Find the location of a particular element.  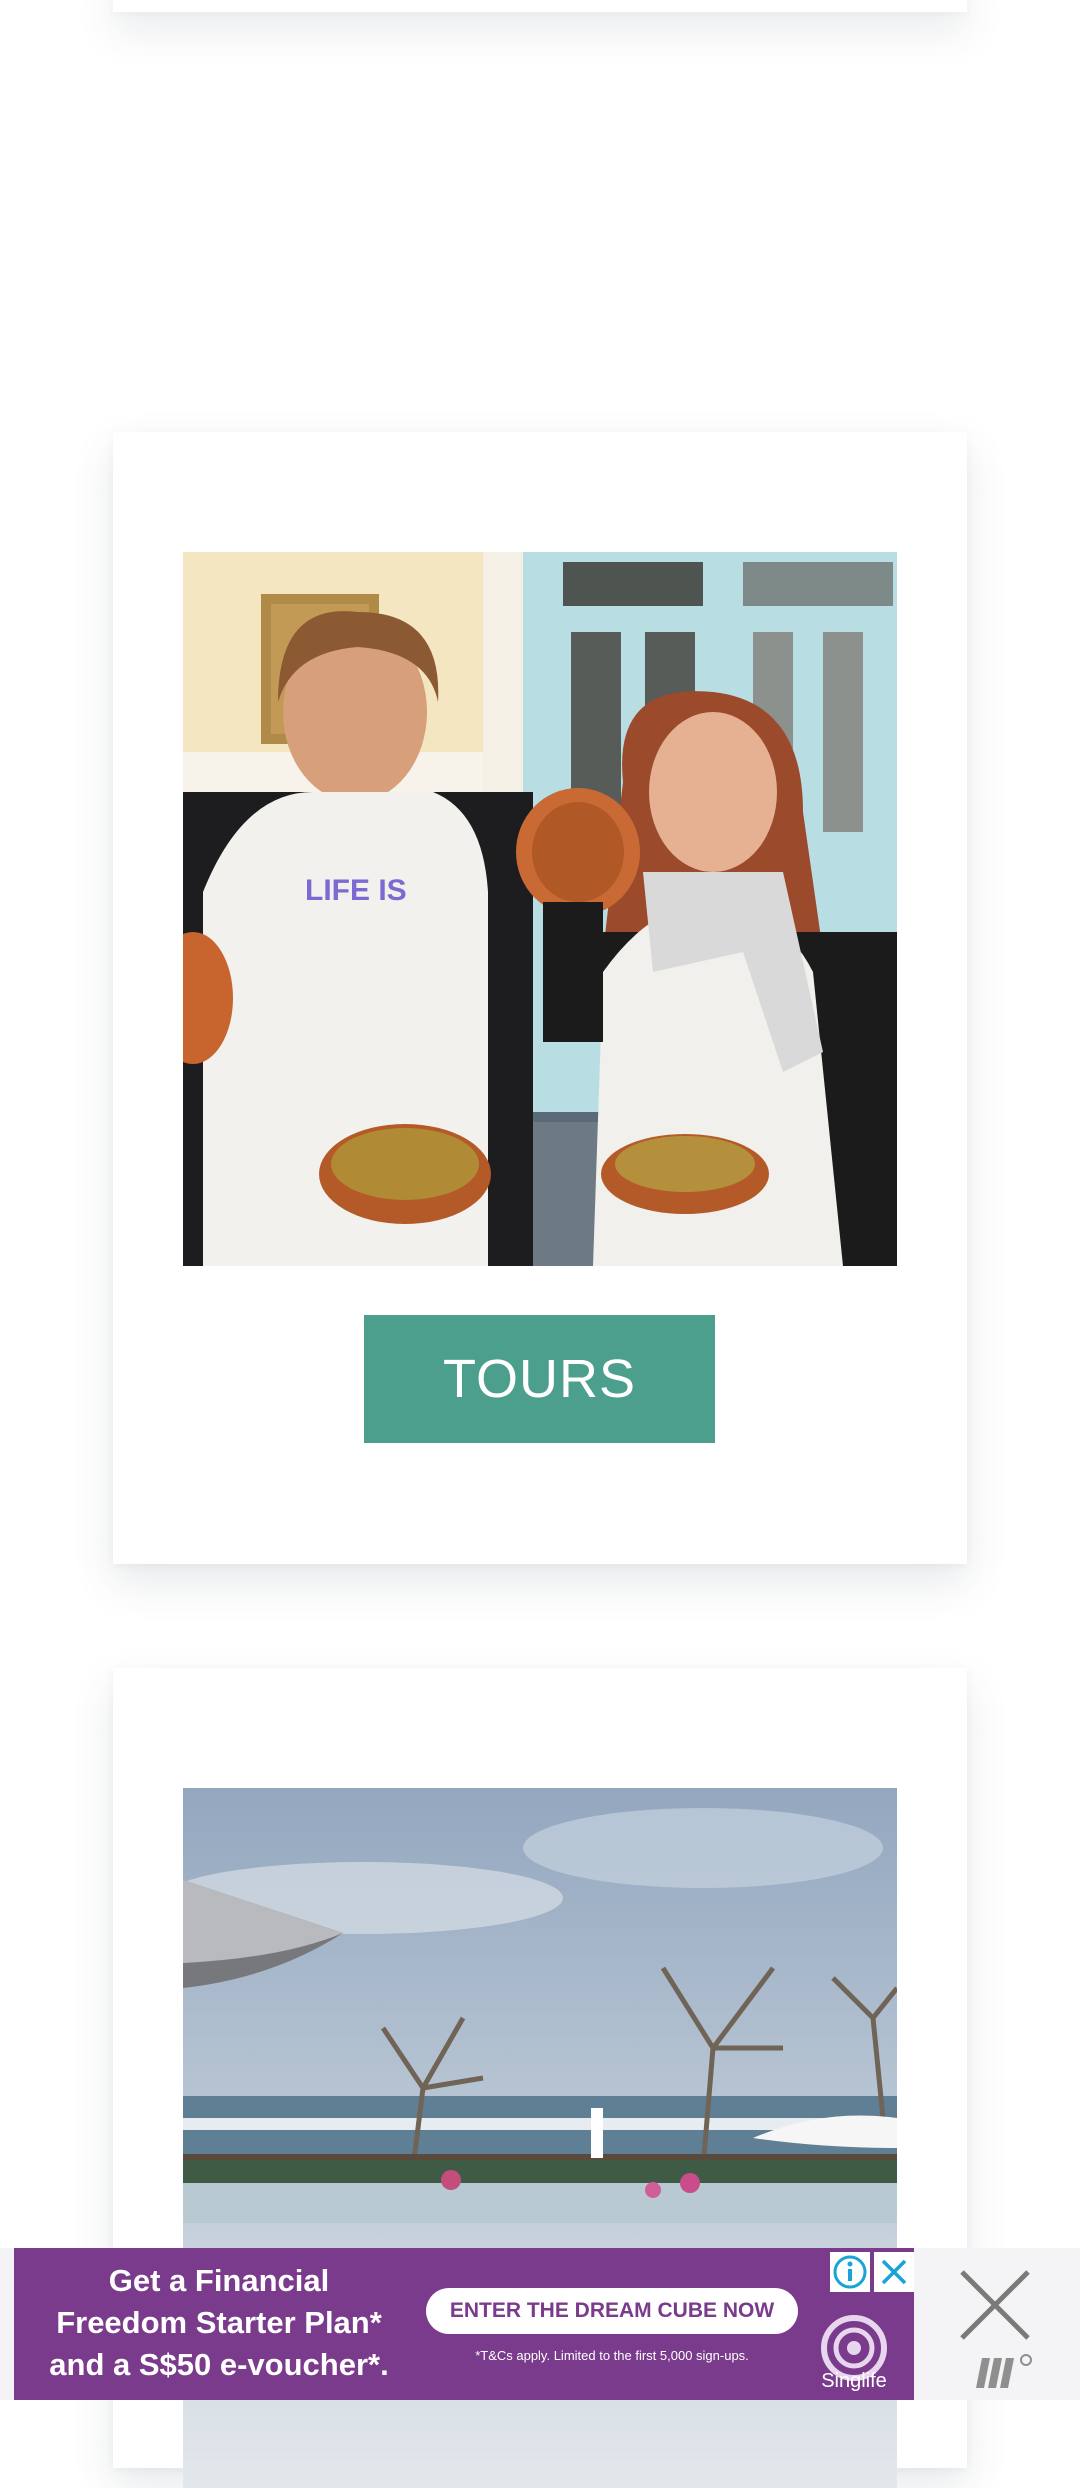

ad-close-icon is located at coordinates (894, 2272).